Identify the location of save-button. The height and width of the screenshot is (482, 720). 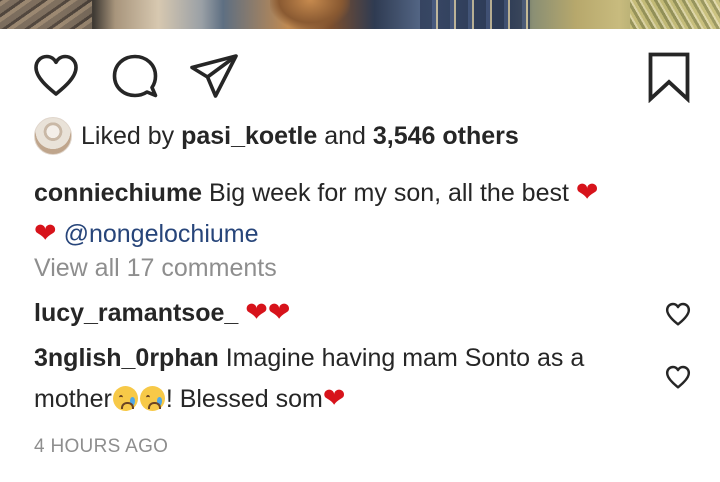
(669, 77).